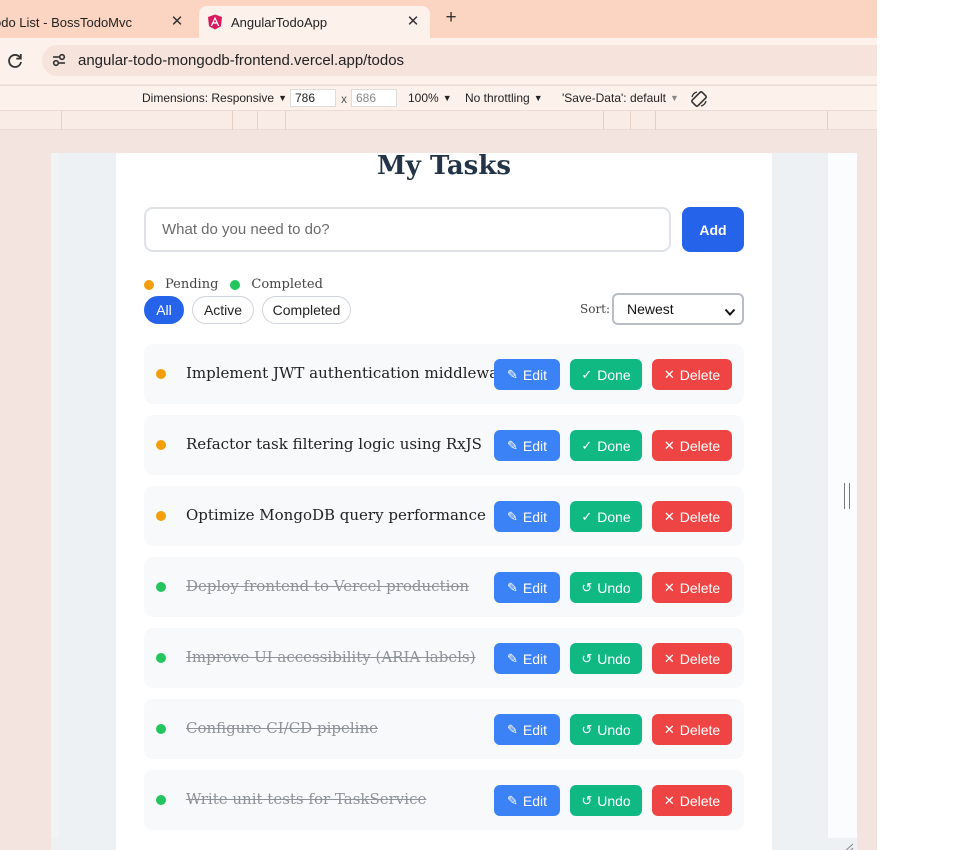 The image size is (960, 850). Describe the element at coordinates (587, 516) in the screenshot. I see `check-icon: ✓` at that location.